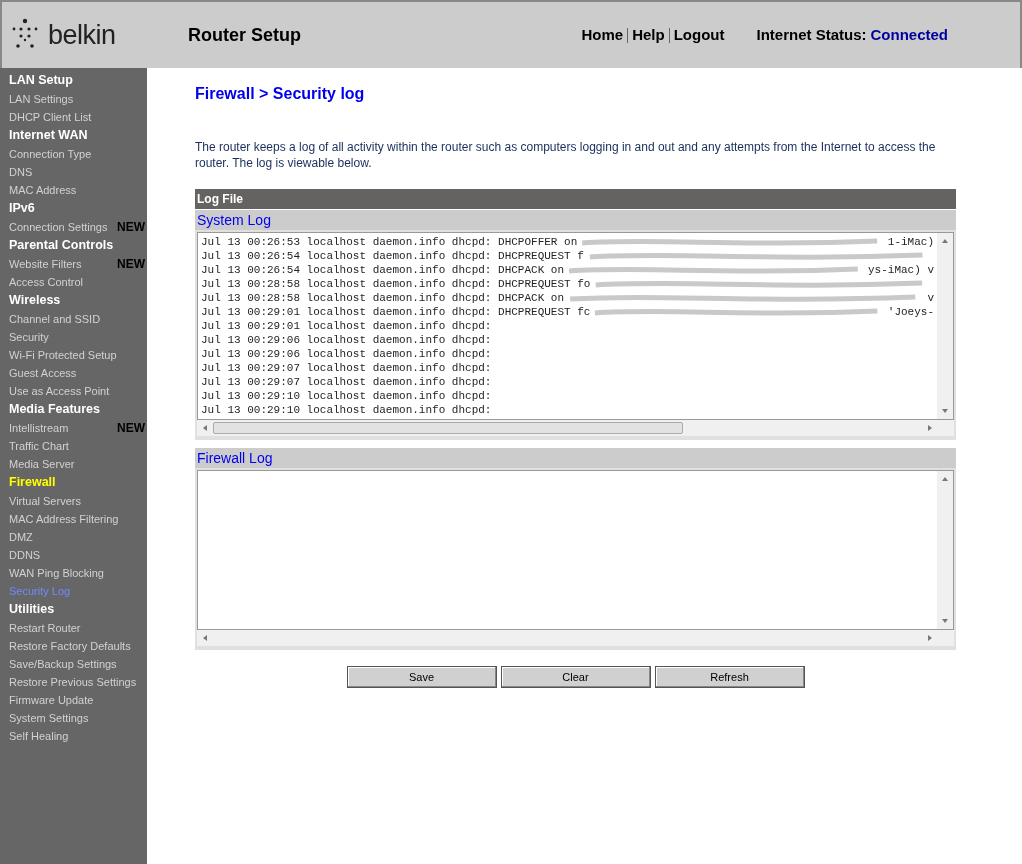 The height and width of the screenshot is (864, 1022). What do you see at coordinates (392, 256) in the screenshot?
I see `log-line: Jul 13 00:26:54 localhost daemon.info dhcpd: DHCPREQUEST f` at bounding box center [392, 256].